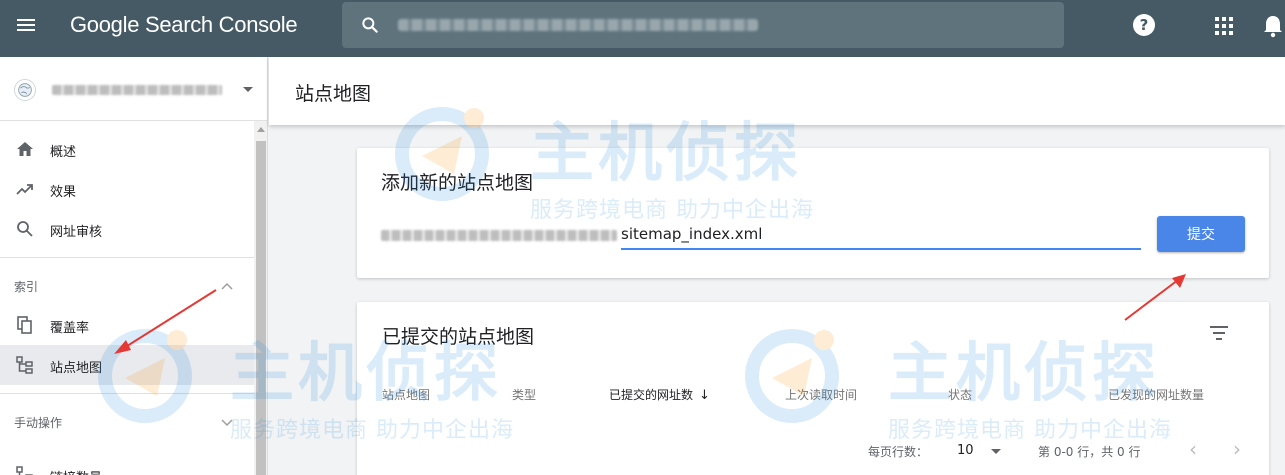 This screenshot has width=1285, height=475. I want to click on column-header-type: 类型, so click(524, 394).